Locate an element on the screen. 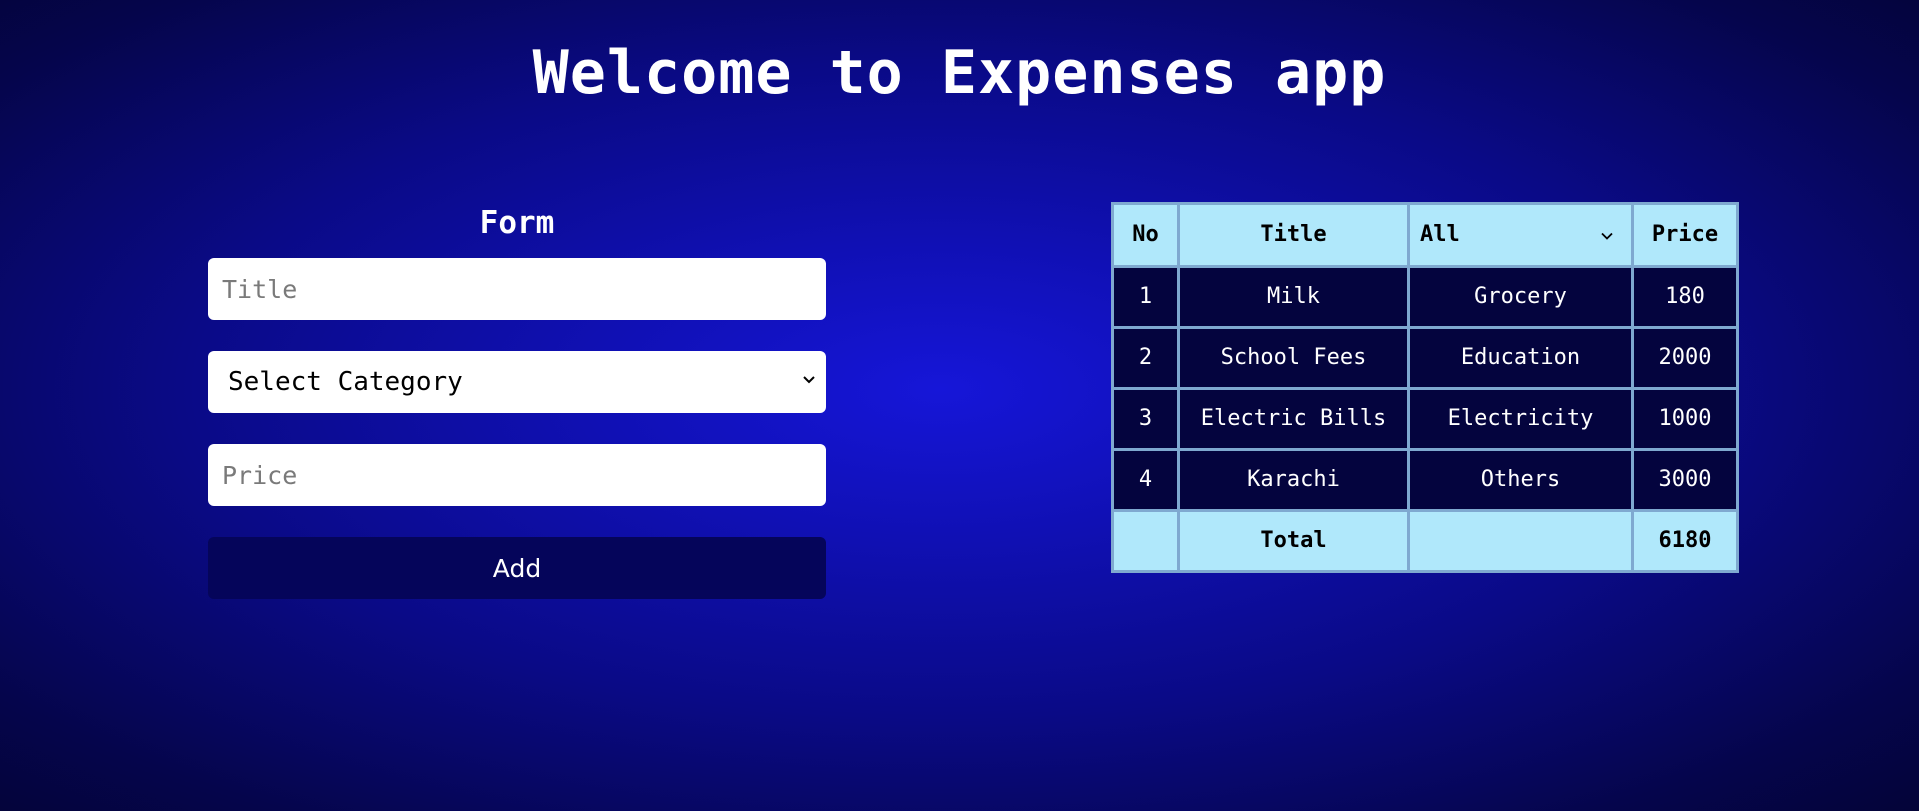  row-title: Electric Bills is located at coordinates (1293, 419).